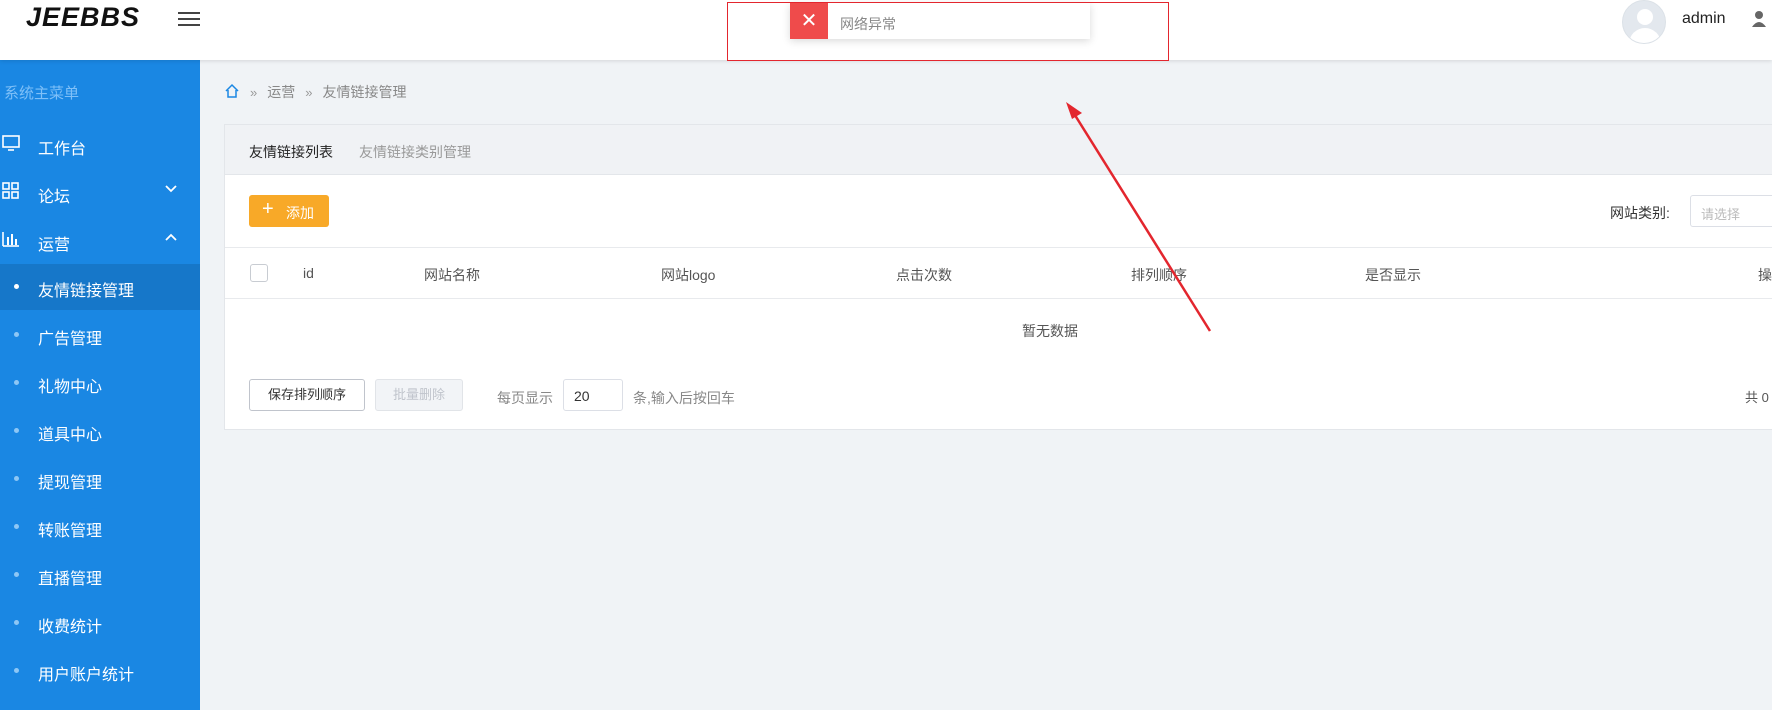  What do you see at coordinates (100, 193) in the screenshot?
I see `sidebar-item-forum: 论坛` at bounding box center [100, 193].